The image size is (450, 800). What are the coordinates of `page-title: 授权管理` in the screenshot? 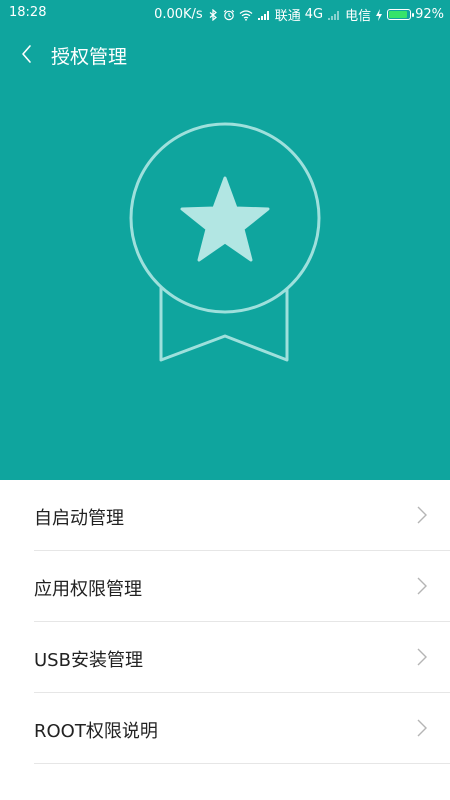 It's located at (89, 57).